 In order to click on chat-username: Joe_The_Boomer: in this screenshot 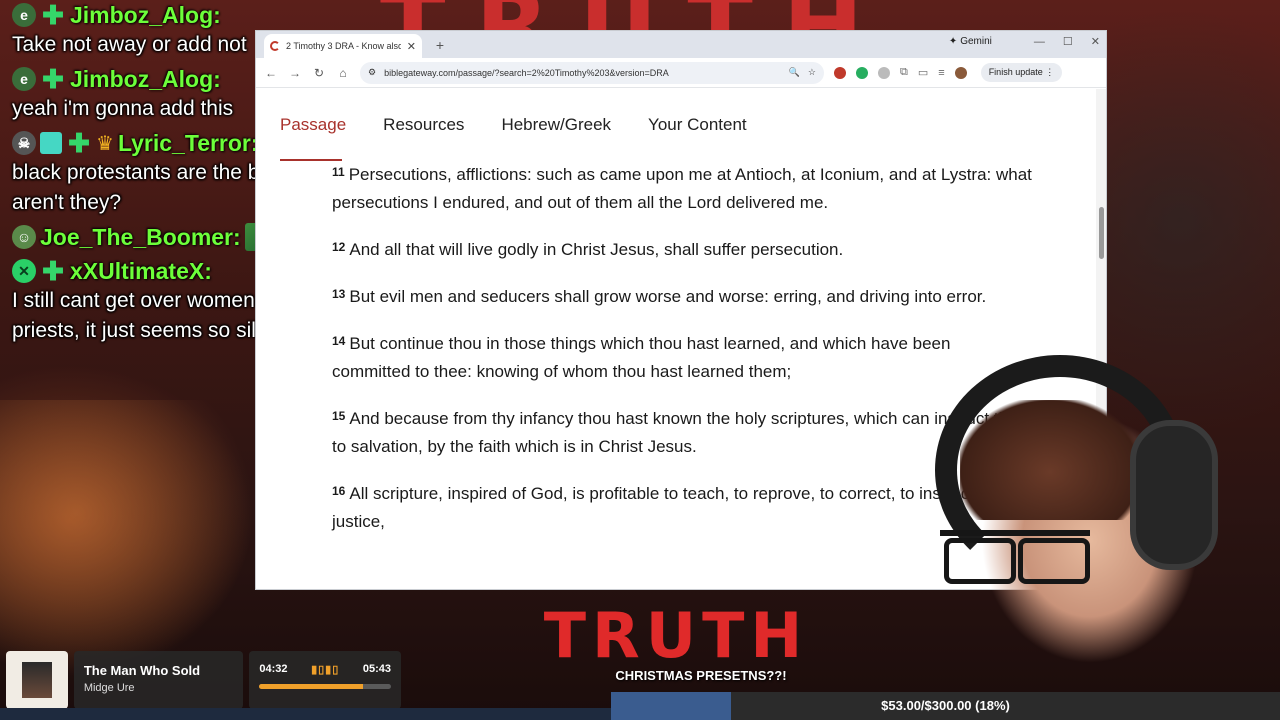, I will do `click(140, 236)`.